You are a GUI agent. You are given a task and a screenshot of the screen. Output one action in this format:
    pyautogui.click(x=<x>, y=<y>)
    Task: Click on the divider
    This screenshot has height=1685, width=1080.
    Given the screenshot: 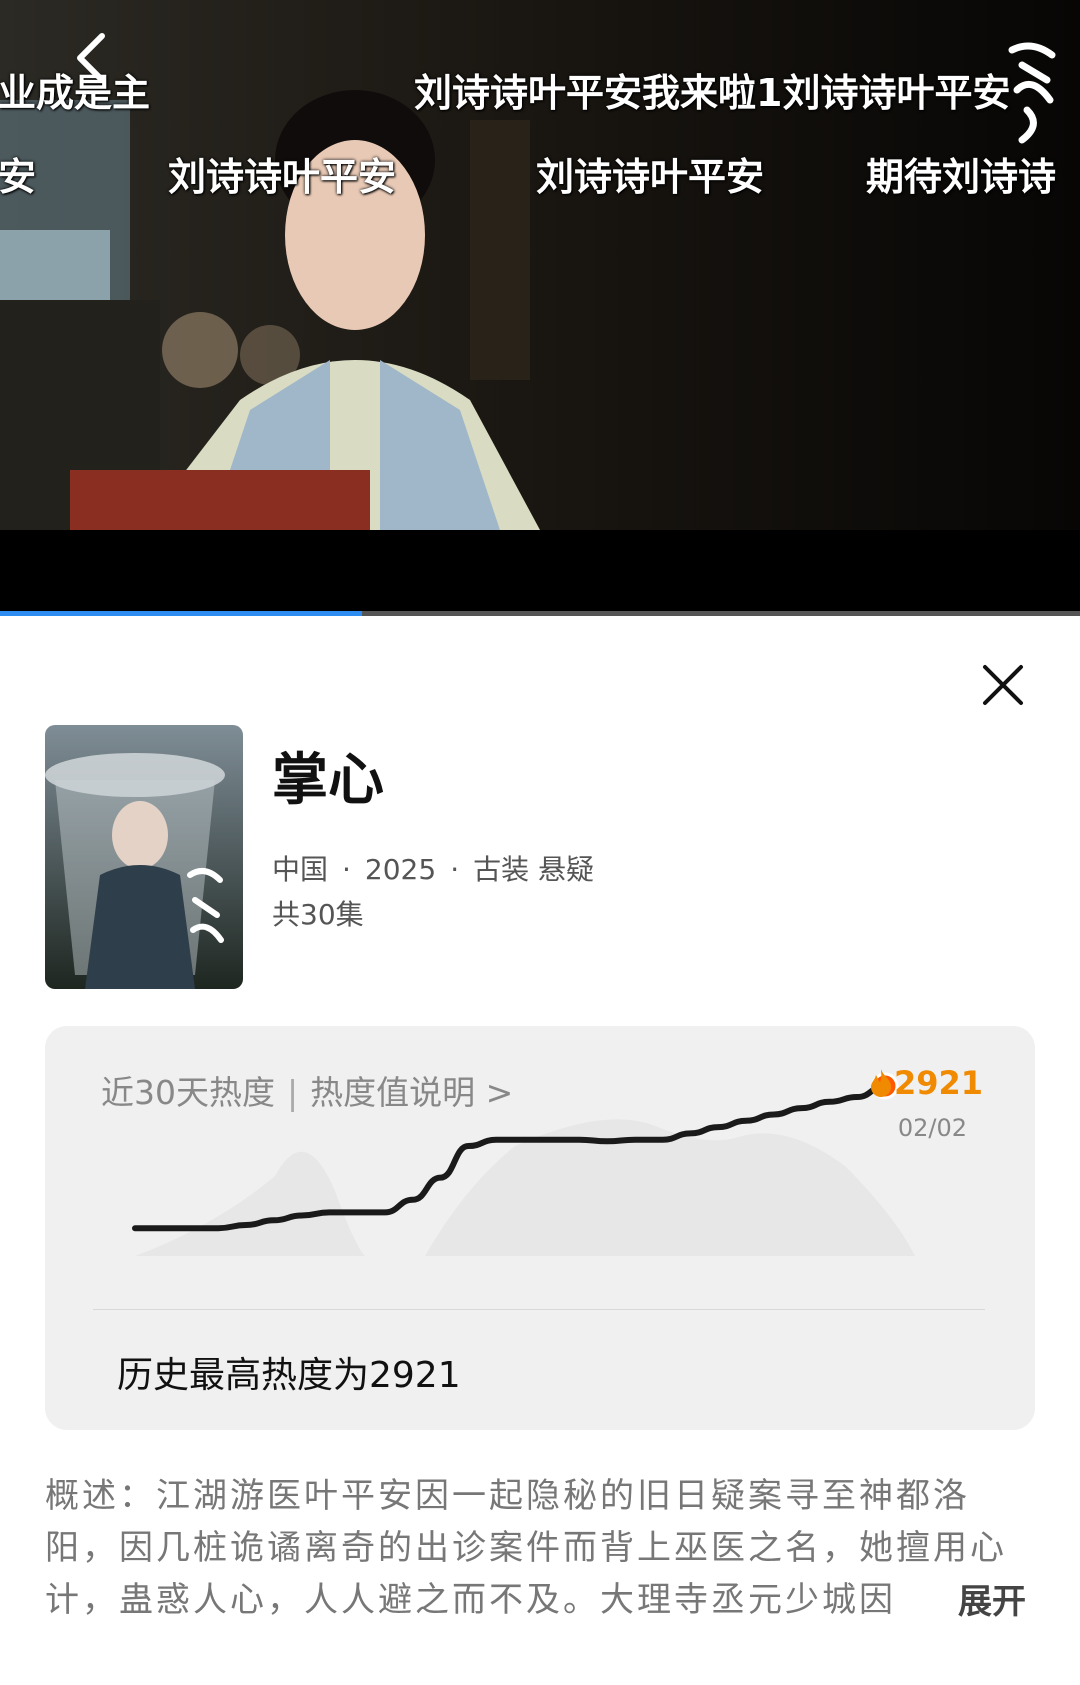 What is the action you would take?
    pyautogui.click(x=539, y=1309)
    